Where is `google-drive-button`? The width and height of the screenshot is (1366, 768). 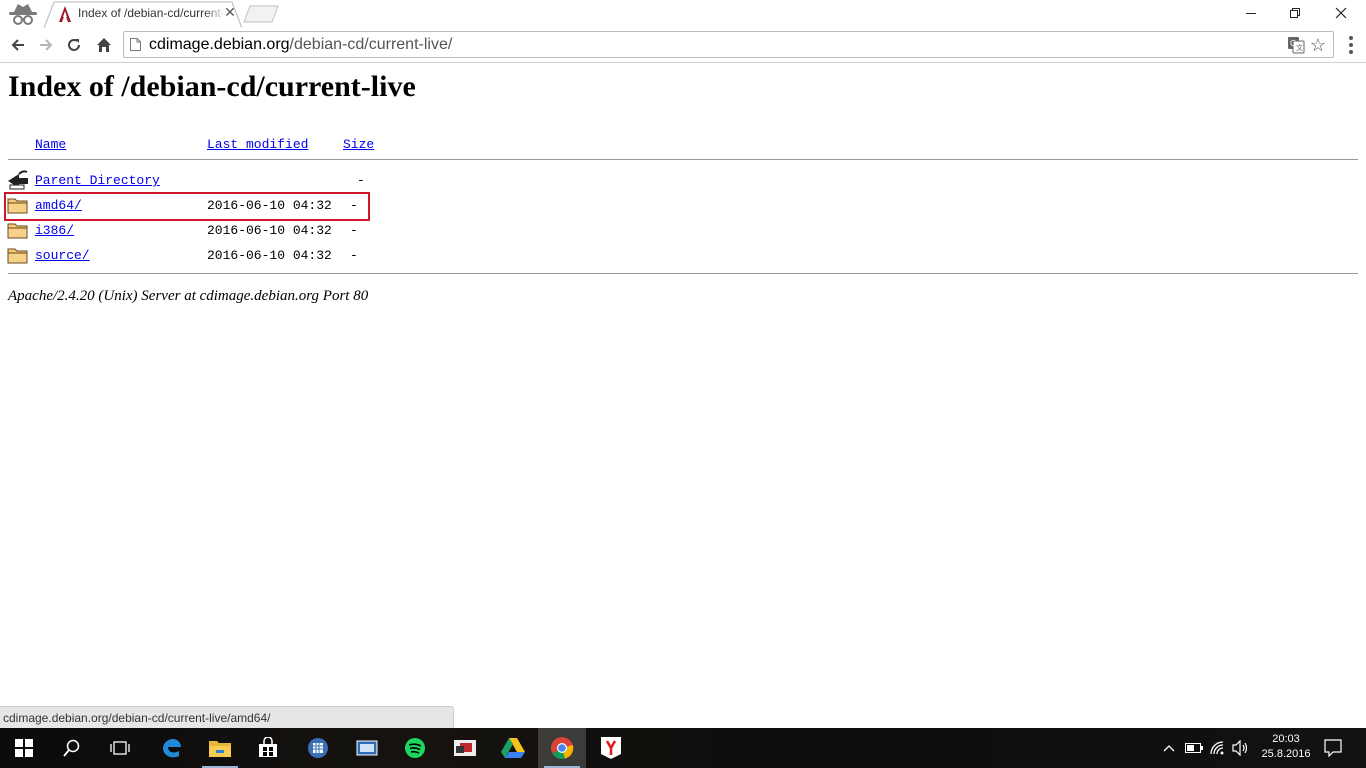 google-drive-button is located at coordinates (513, 748).